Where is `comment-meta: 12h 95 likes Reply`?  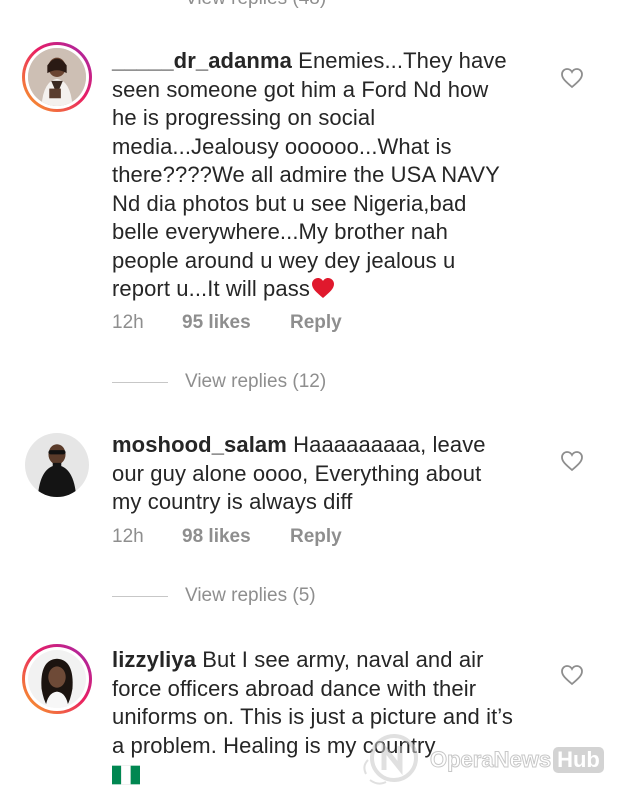 comment-meta: 12h 95 likes Reply is located at coordinates (227, 323).